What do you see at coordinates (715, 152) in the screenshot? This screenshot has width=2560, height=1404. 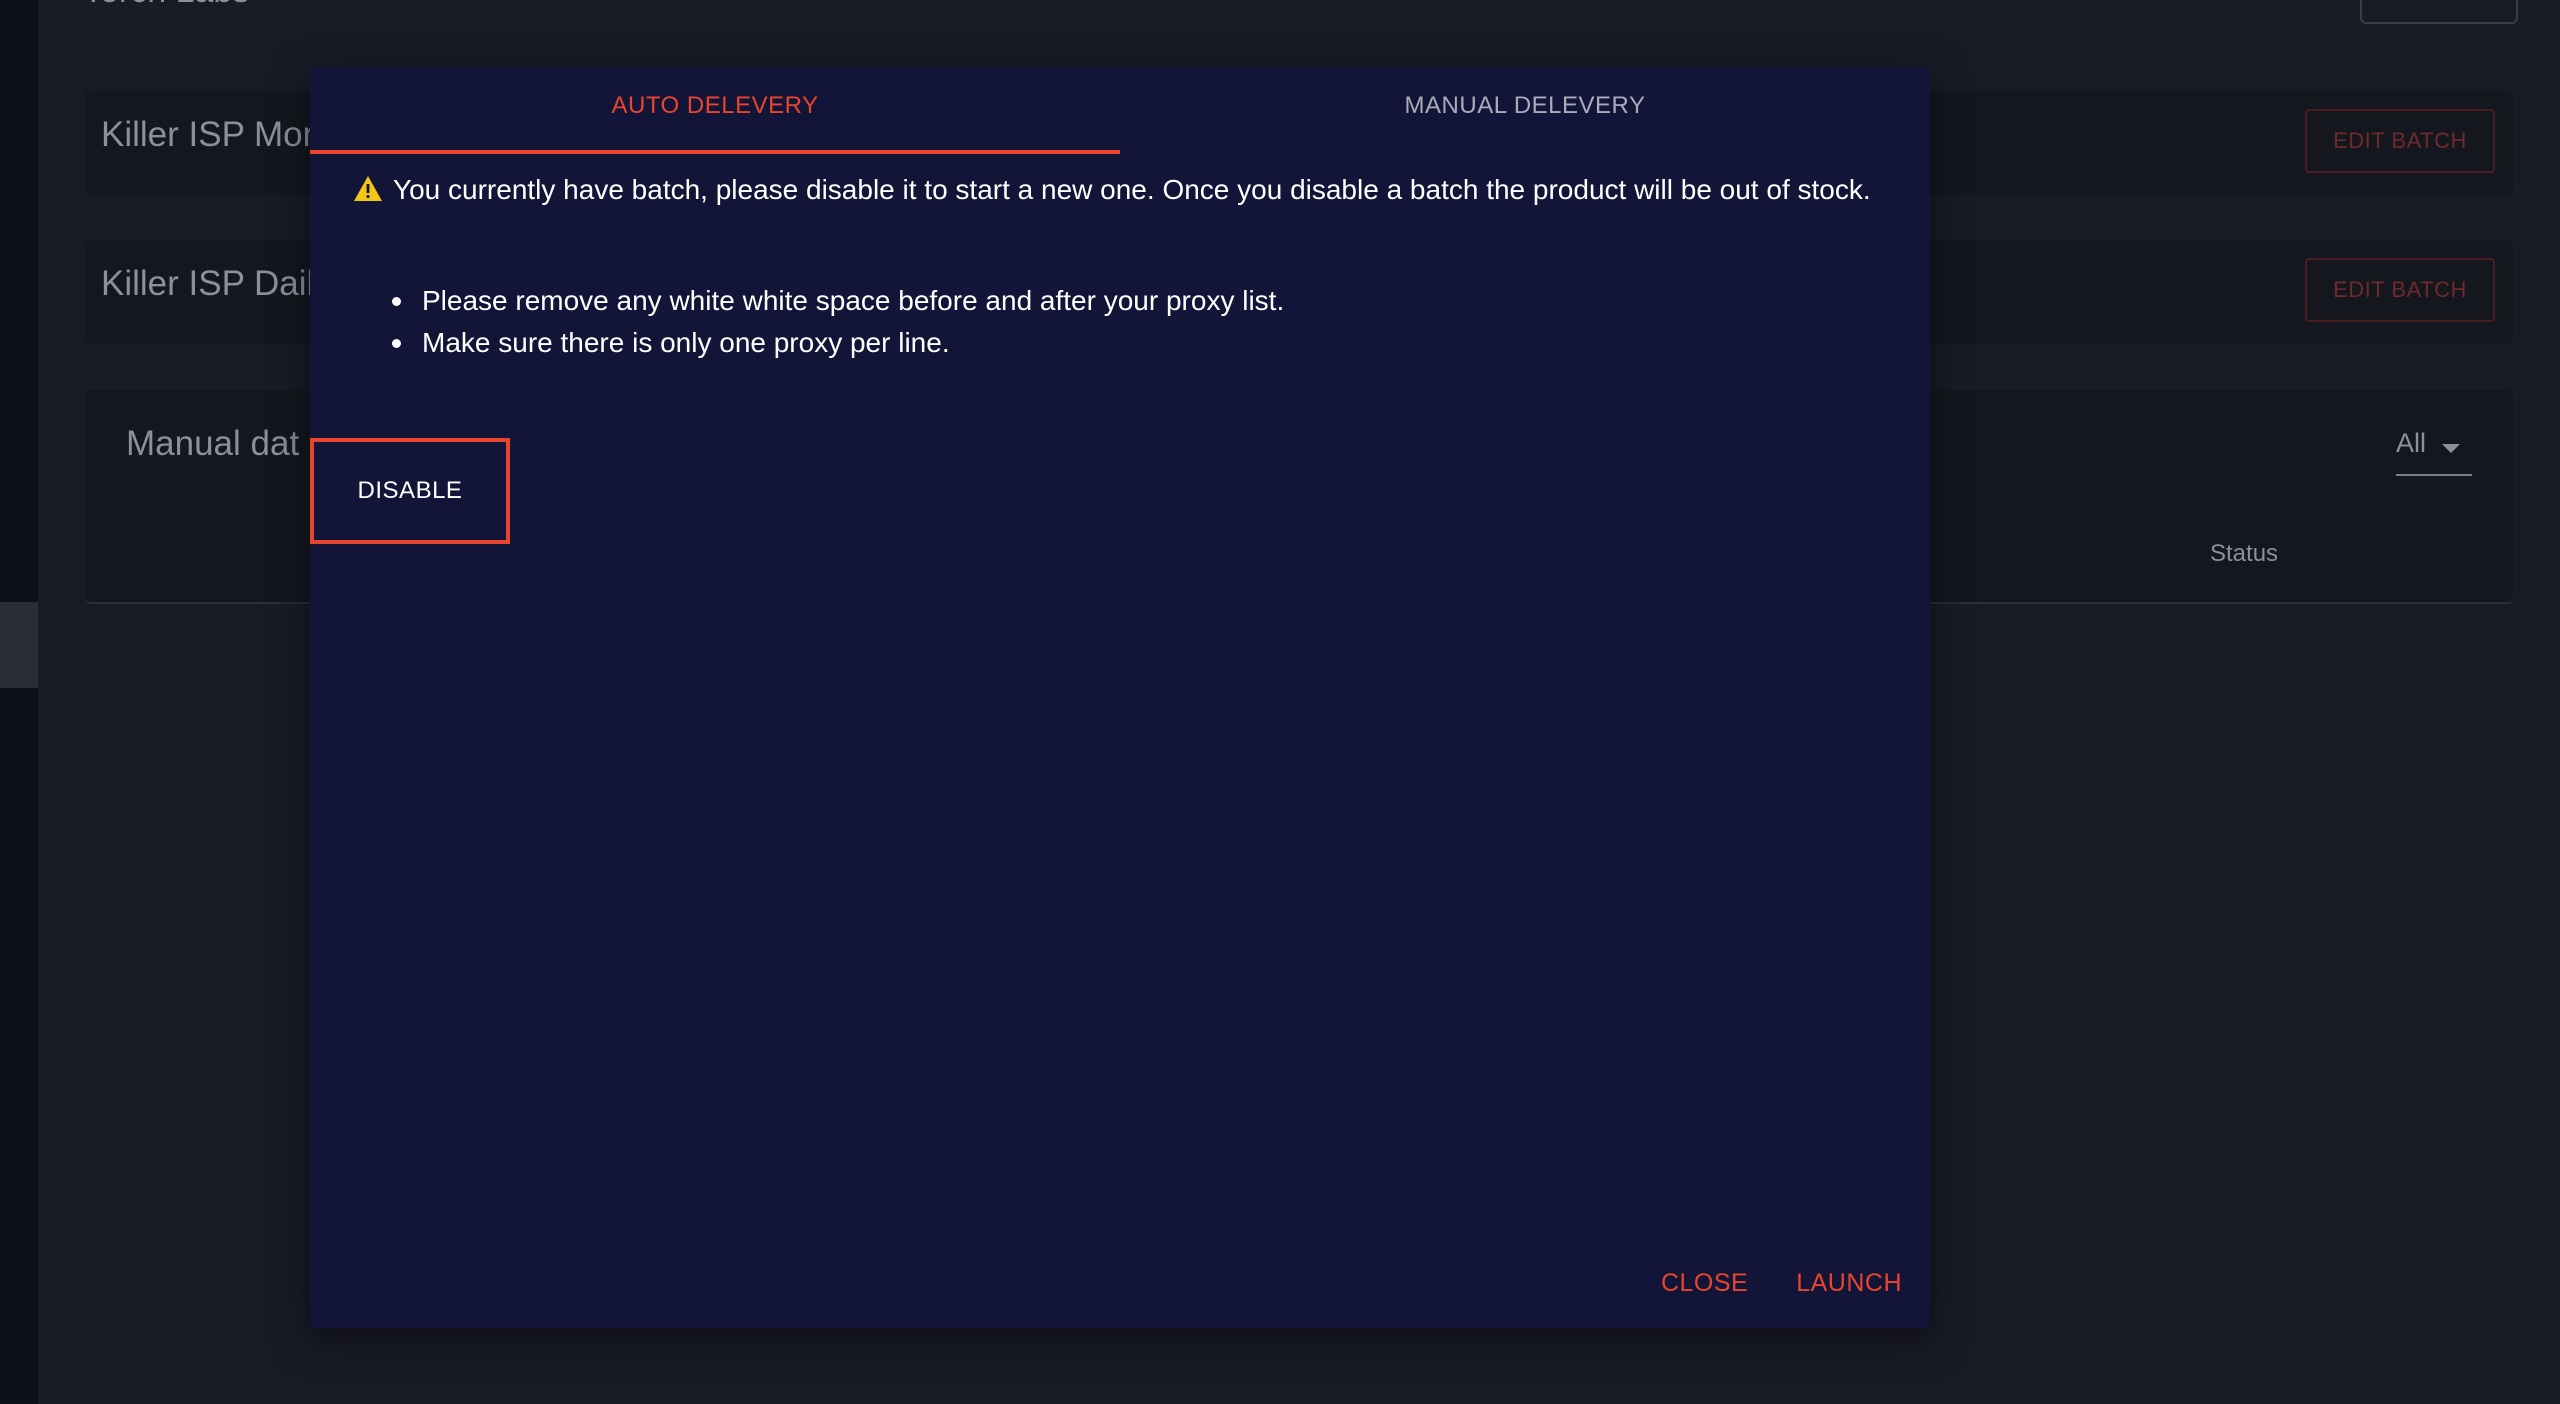 I see `active-tab-indicator` at bounding box center [715, 152].